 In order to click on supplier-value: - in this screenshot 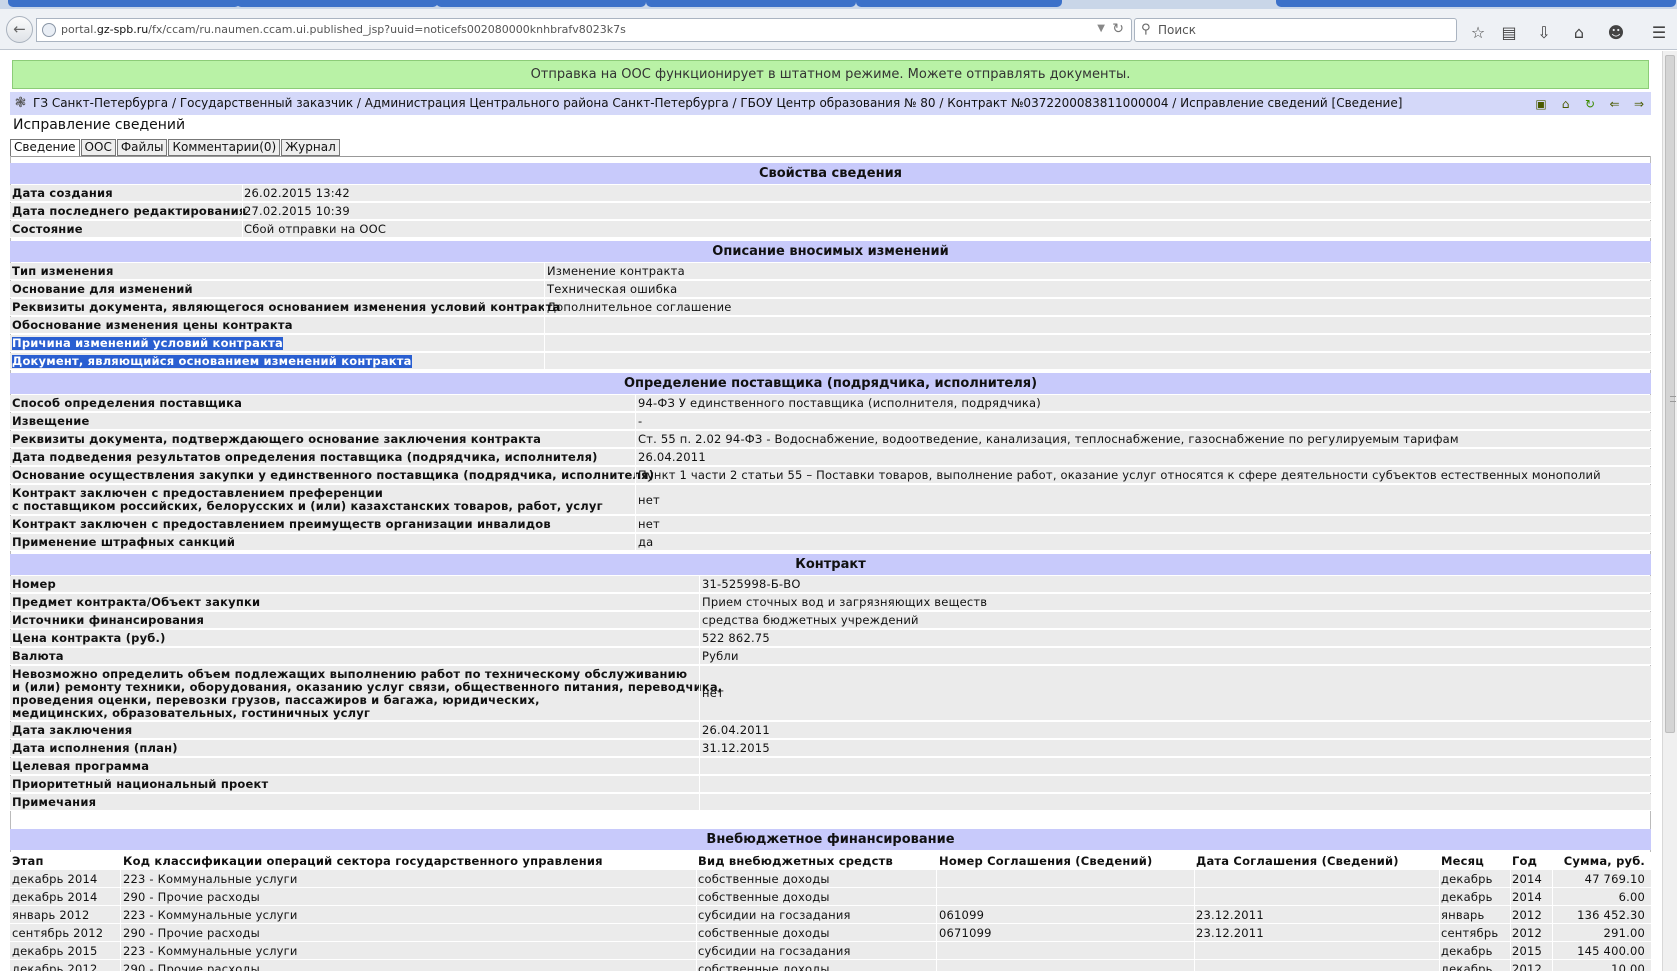, I will do `click(640, 421)`.